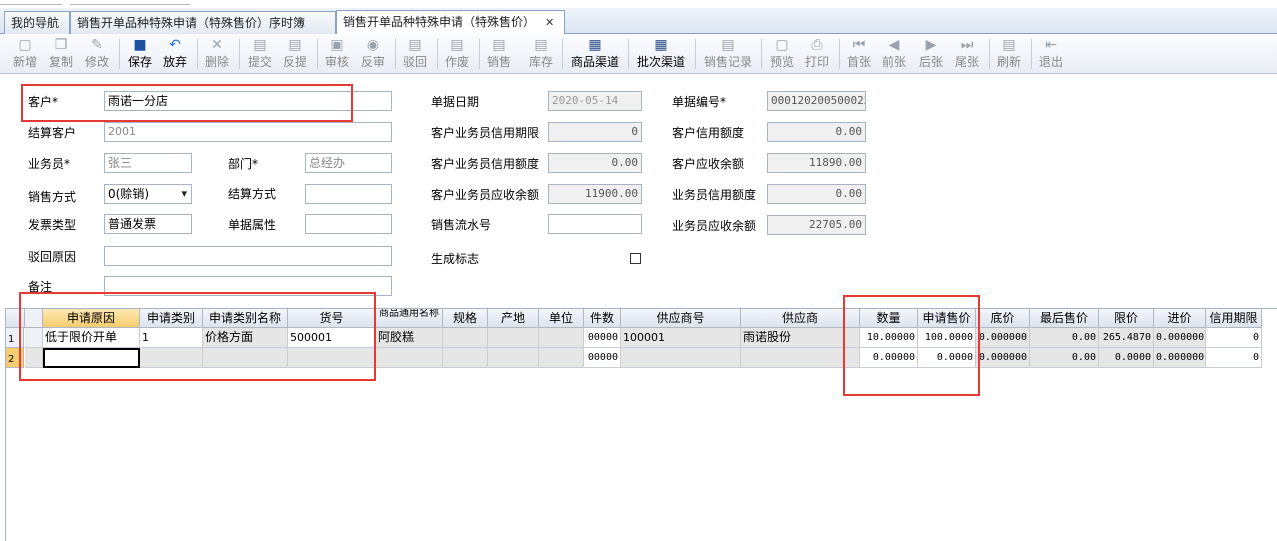 The width and height of the screenshot is (1277, 541). What do you see at coordinates (415, 54) in the screenshot?
I see `reject-button: ▤ 驳回` at bounding box center [415, 54].